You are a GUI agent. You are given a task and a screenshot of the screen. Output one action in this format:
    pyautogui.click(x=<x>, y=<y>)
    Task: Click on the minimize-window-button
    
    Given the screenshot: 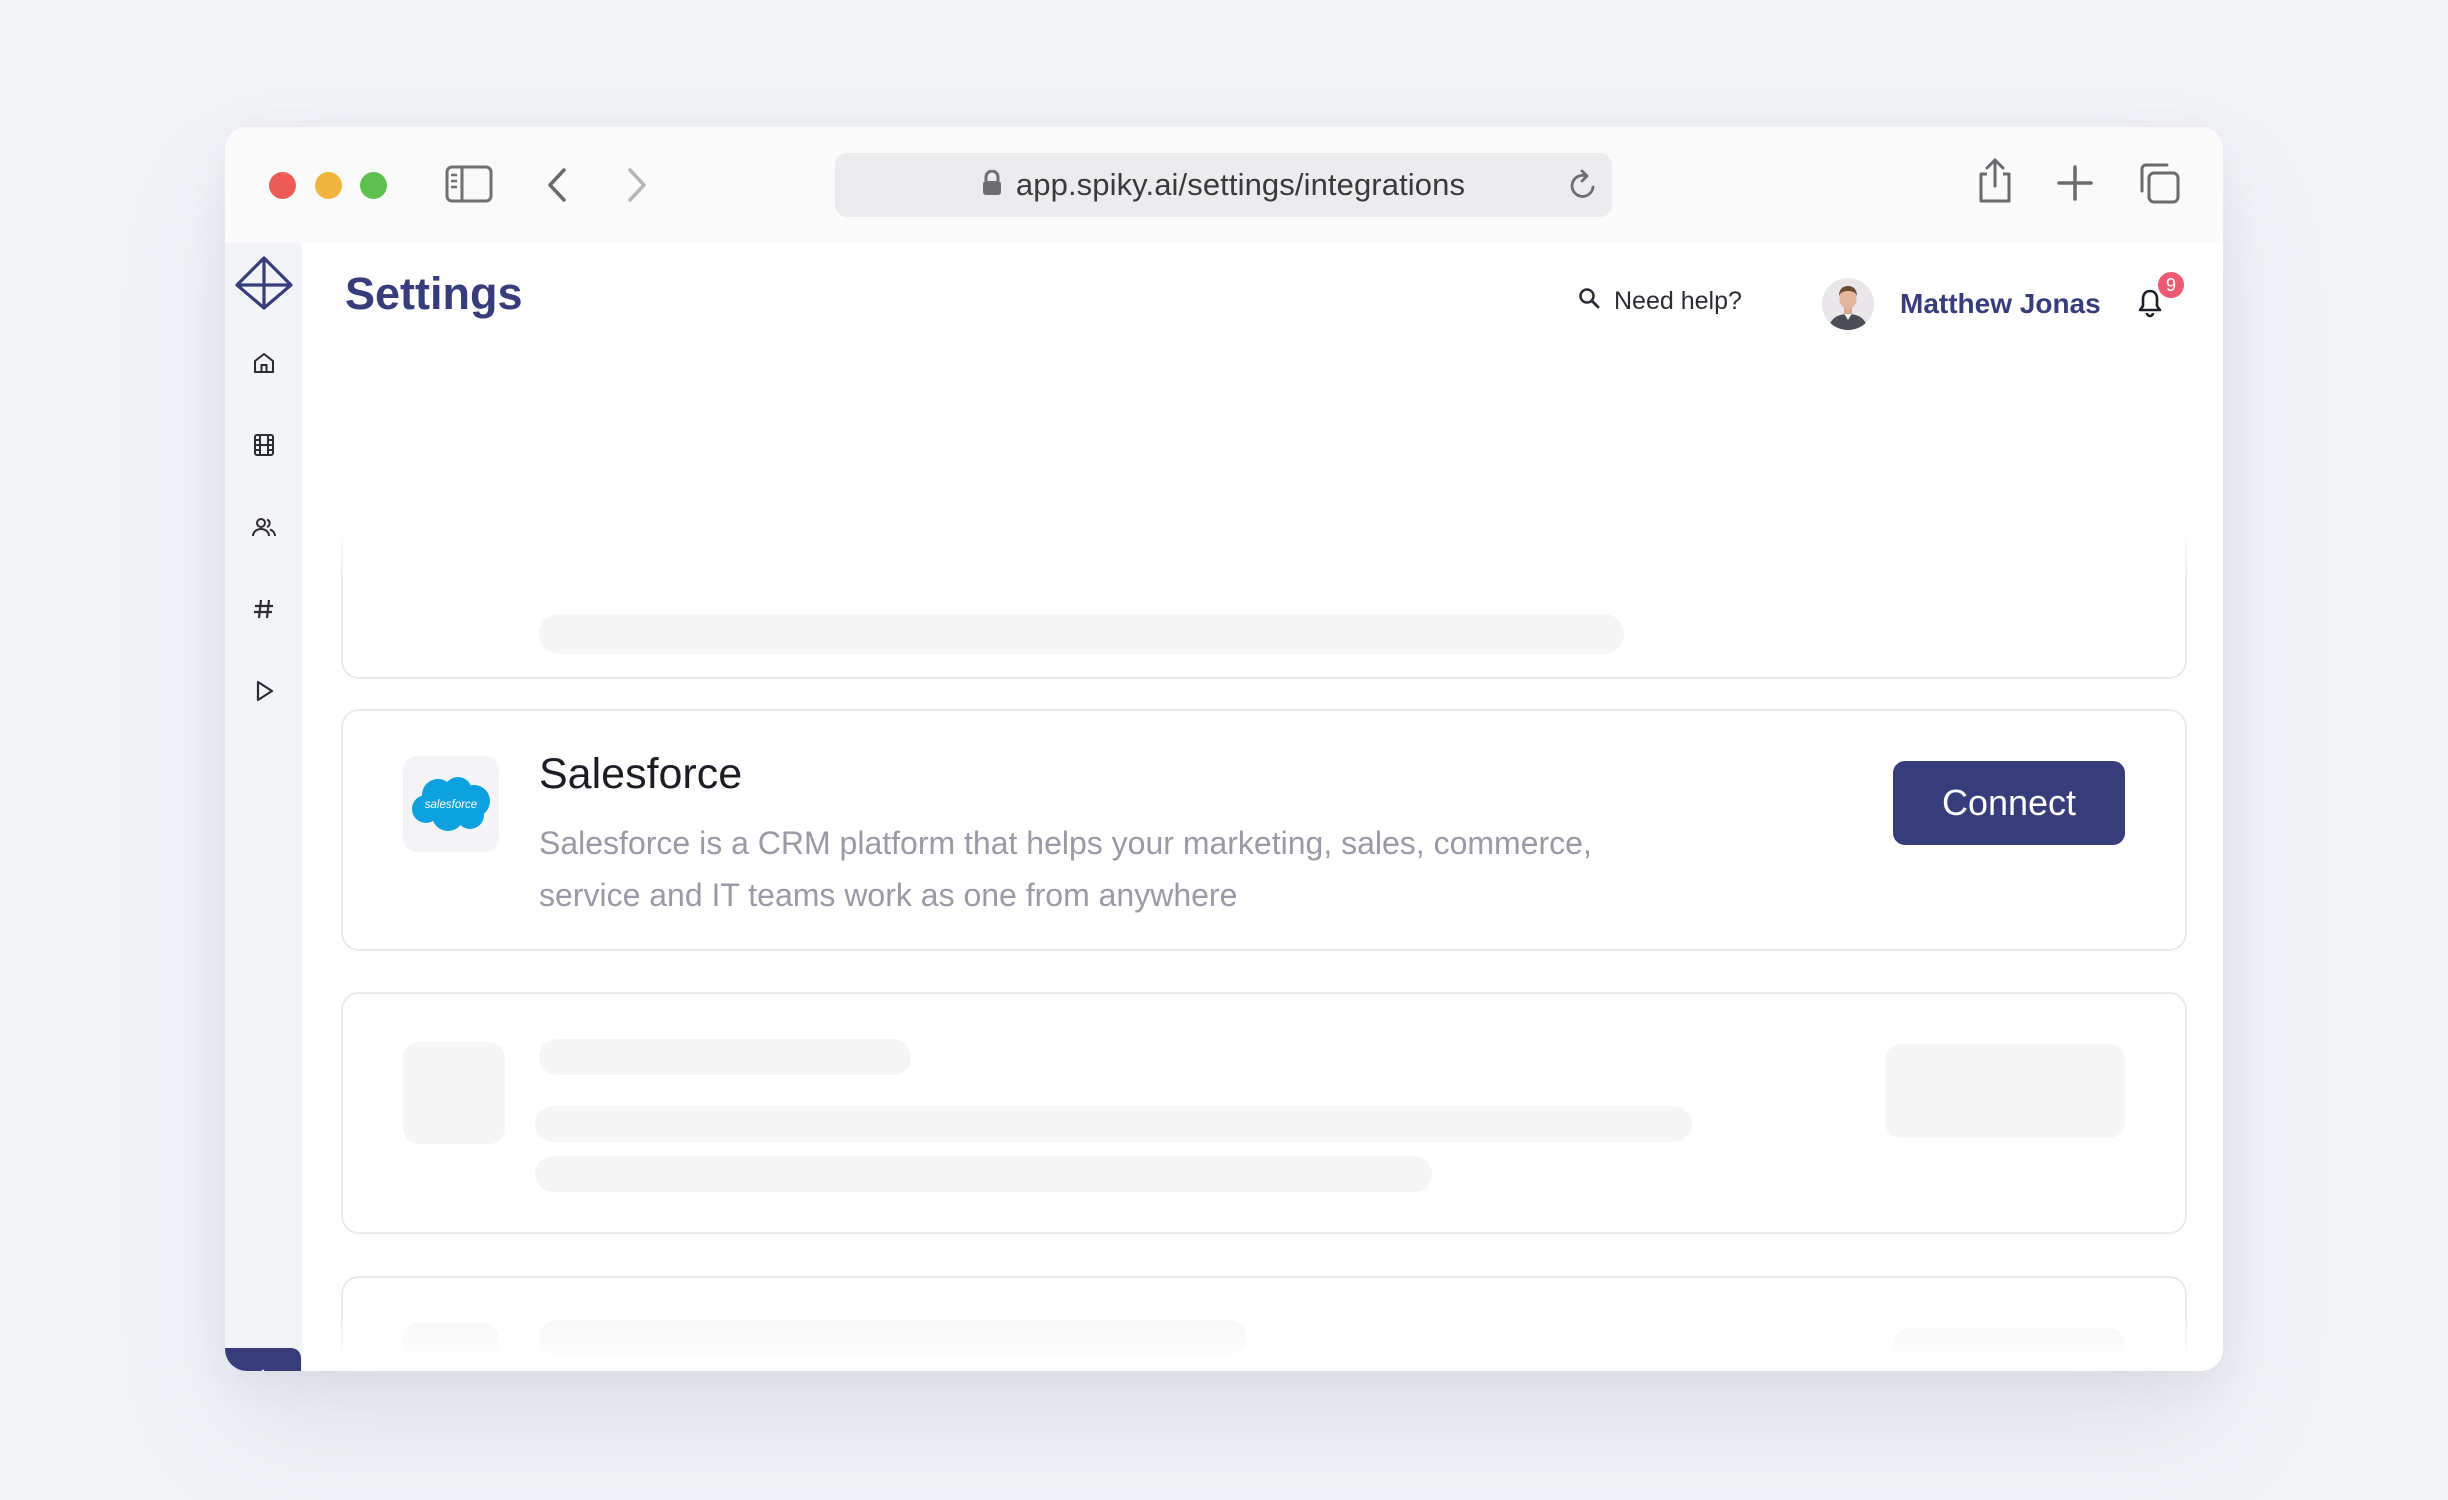 What is the action you would take?
    pyautogui.click(x=328, y=185)
    